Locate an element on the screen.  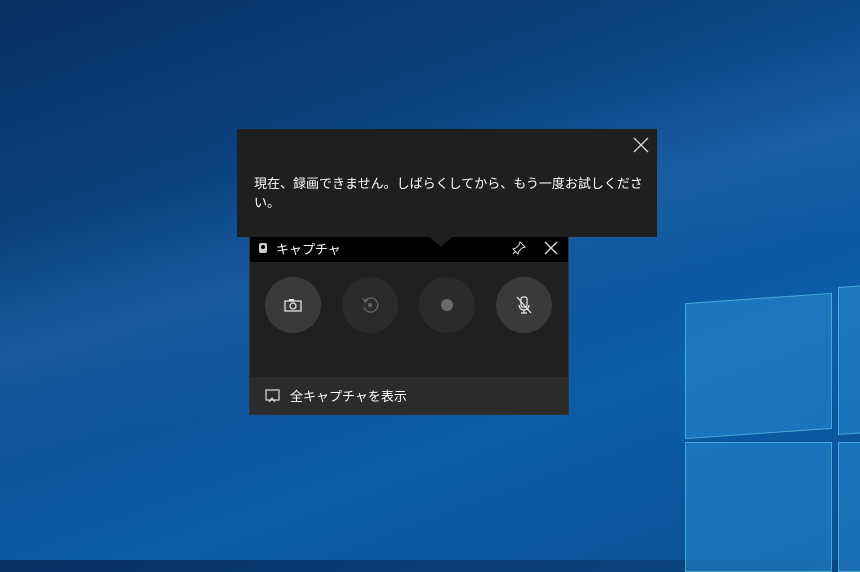
replay-icon is located at coordinates (370, 305).